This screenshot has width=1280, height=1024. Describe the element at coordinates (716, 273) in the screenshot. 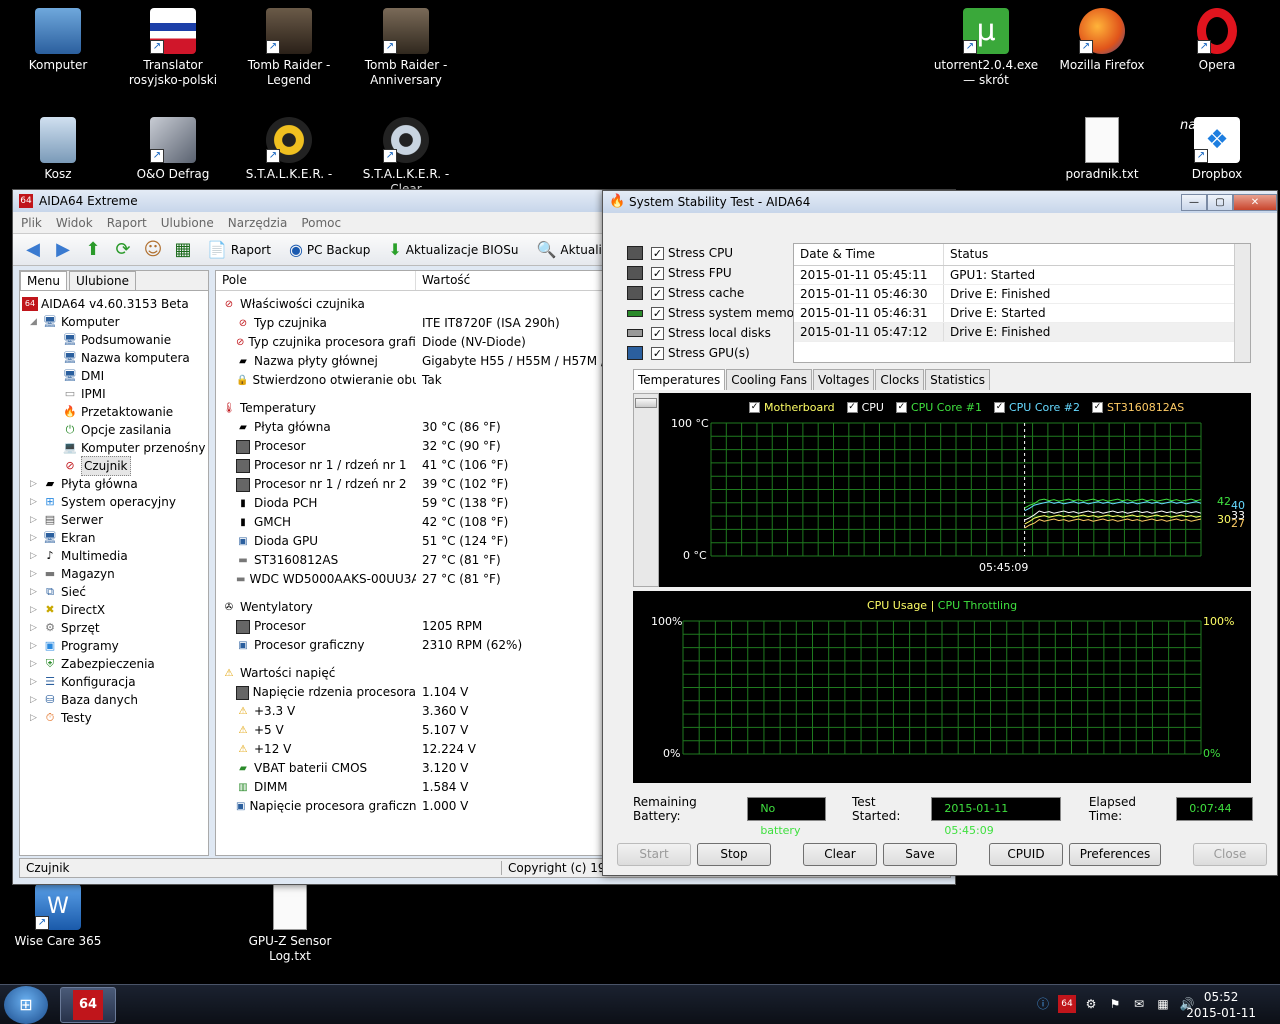

I see `stress-fpu-option: ✓ Stress FPU` at that location.